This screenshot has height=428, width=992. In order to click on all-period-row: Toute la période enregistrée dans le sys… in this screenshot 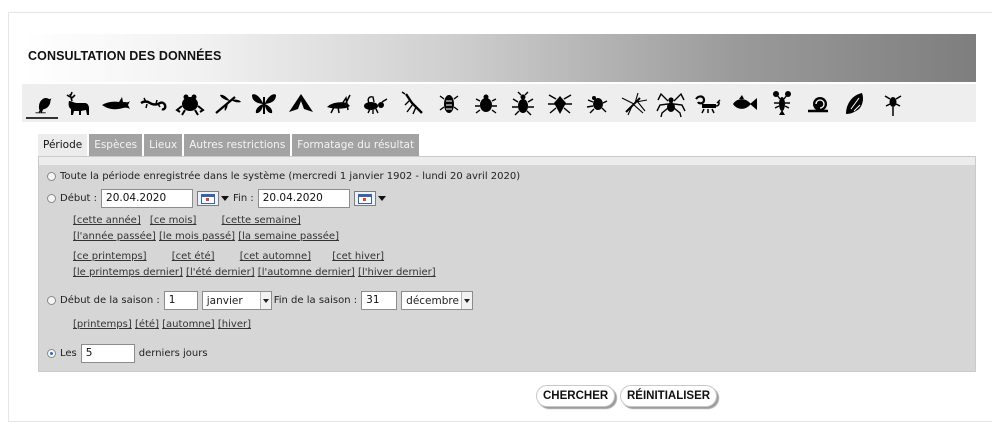, I will do `click(283, 176)`.